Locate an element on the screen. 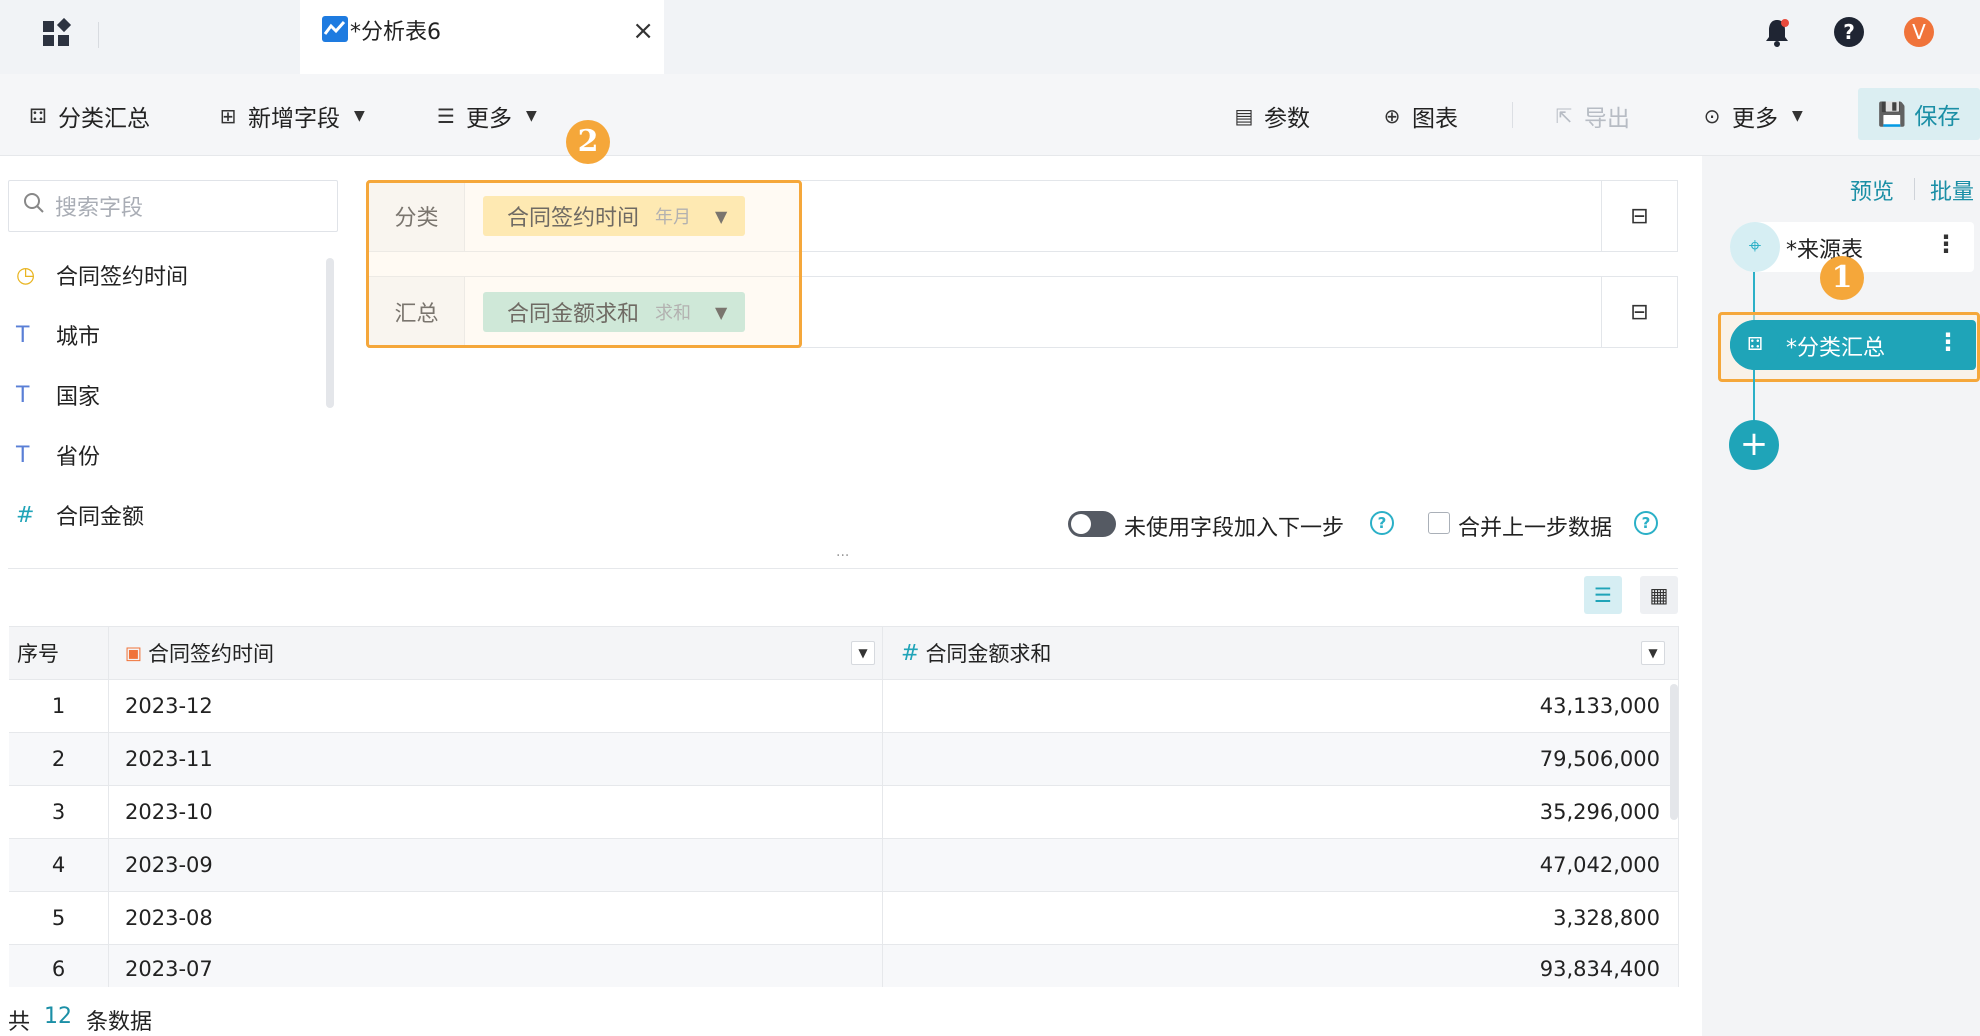  more-right-button: ⊙ 更多 ▼ is located at coordinates (1751, 116).